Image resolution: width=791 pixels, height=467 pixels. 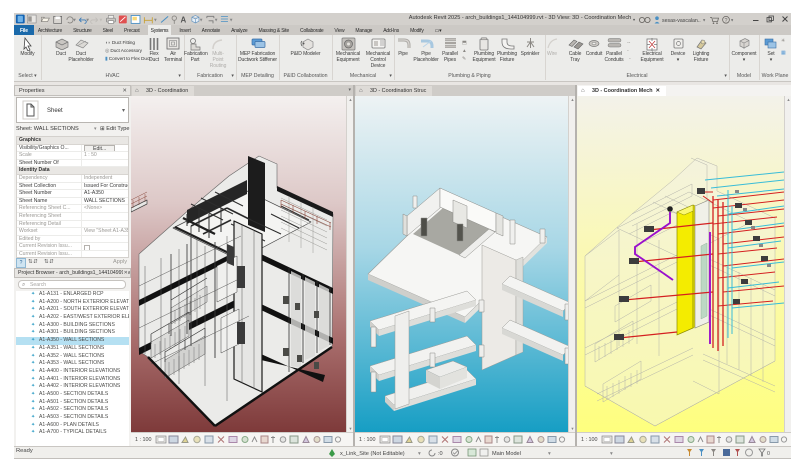 I want to click on svg-text: sesas-vascalan.., so click(x=681, y=21).